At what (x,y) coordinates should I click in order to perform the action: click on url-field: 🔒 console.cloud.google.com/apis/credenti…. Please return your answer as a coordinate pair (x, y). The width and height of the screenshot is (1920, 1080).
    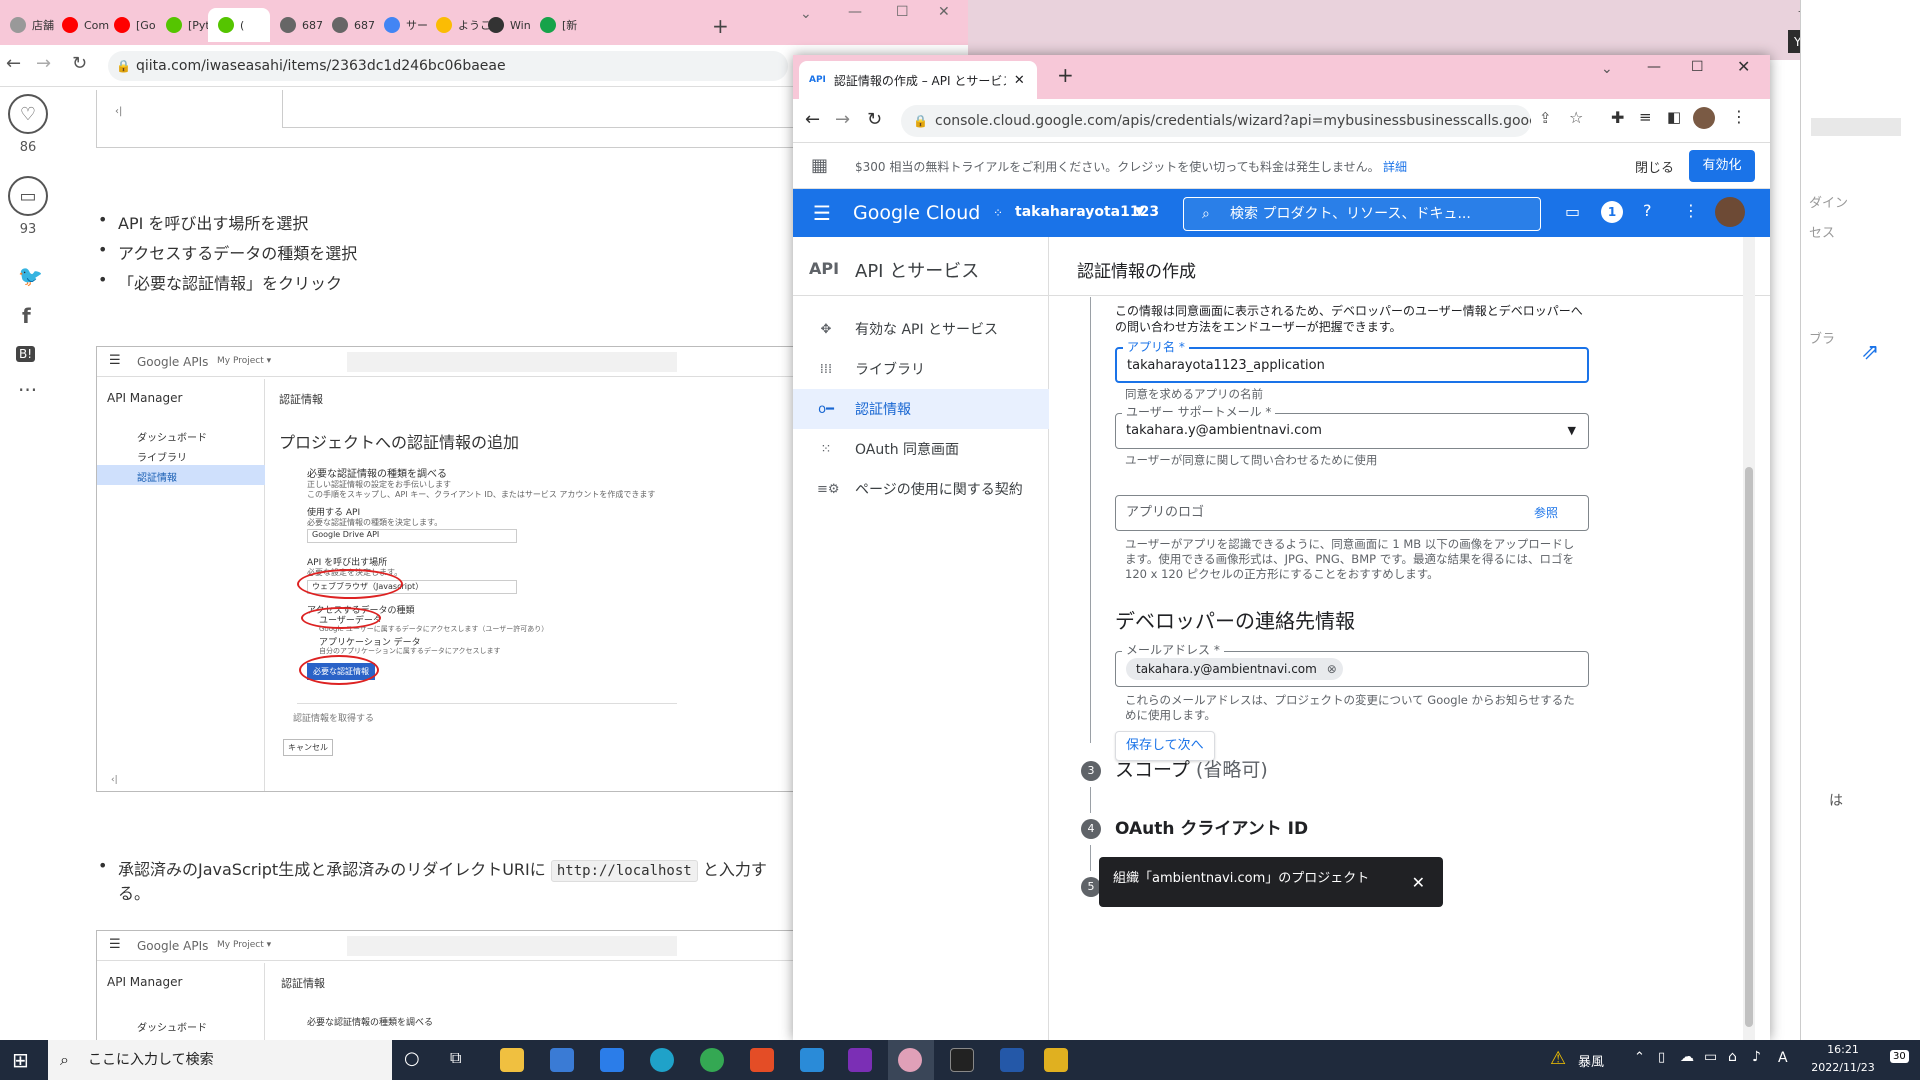
    Looking at the image, I should click on (1216, 121).